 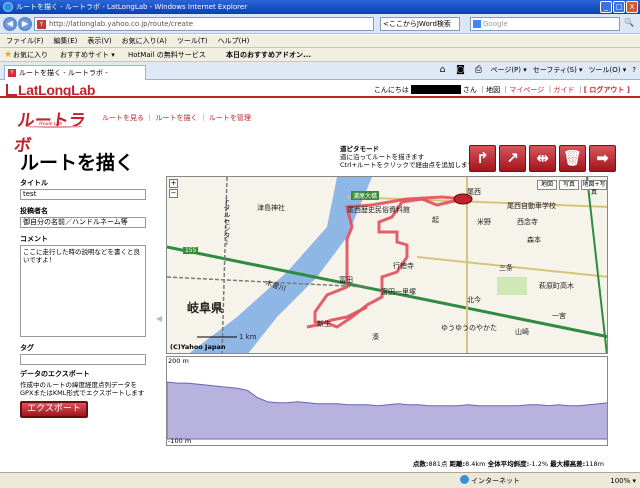 I want to click on latlonglab-logo: LatLongLab, so click(x=50, y=90).